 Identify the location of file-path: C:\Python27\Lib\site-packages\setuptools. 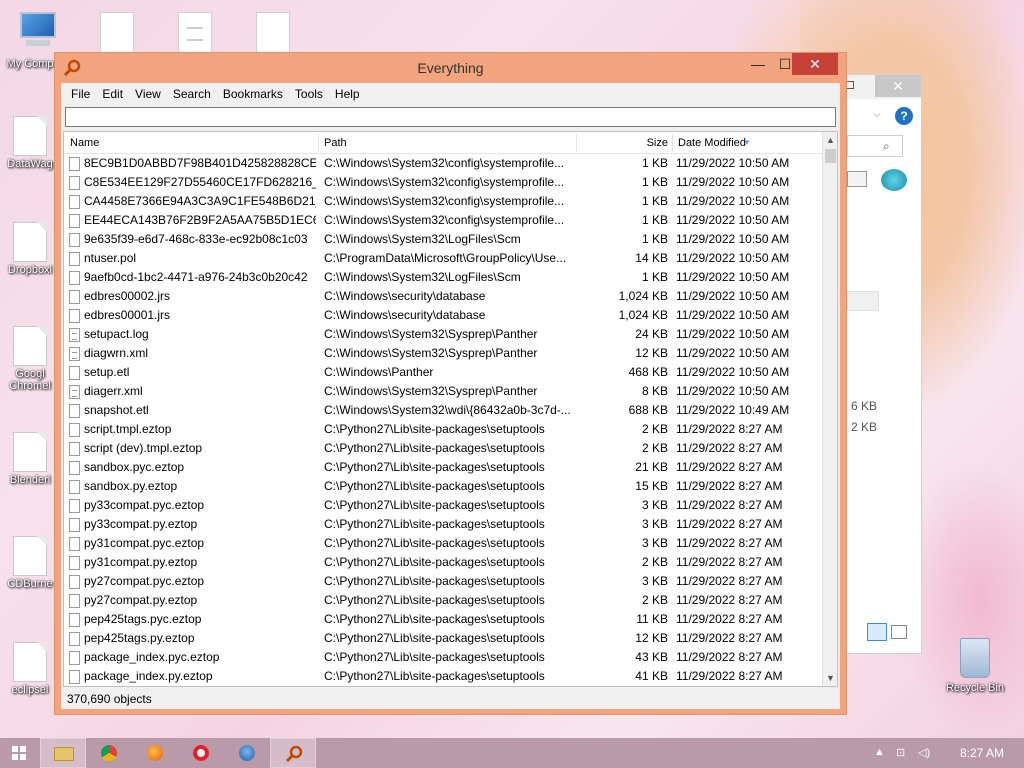
(434, 448).